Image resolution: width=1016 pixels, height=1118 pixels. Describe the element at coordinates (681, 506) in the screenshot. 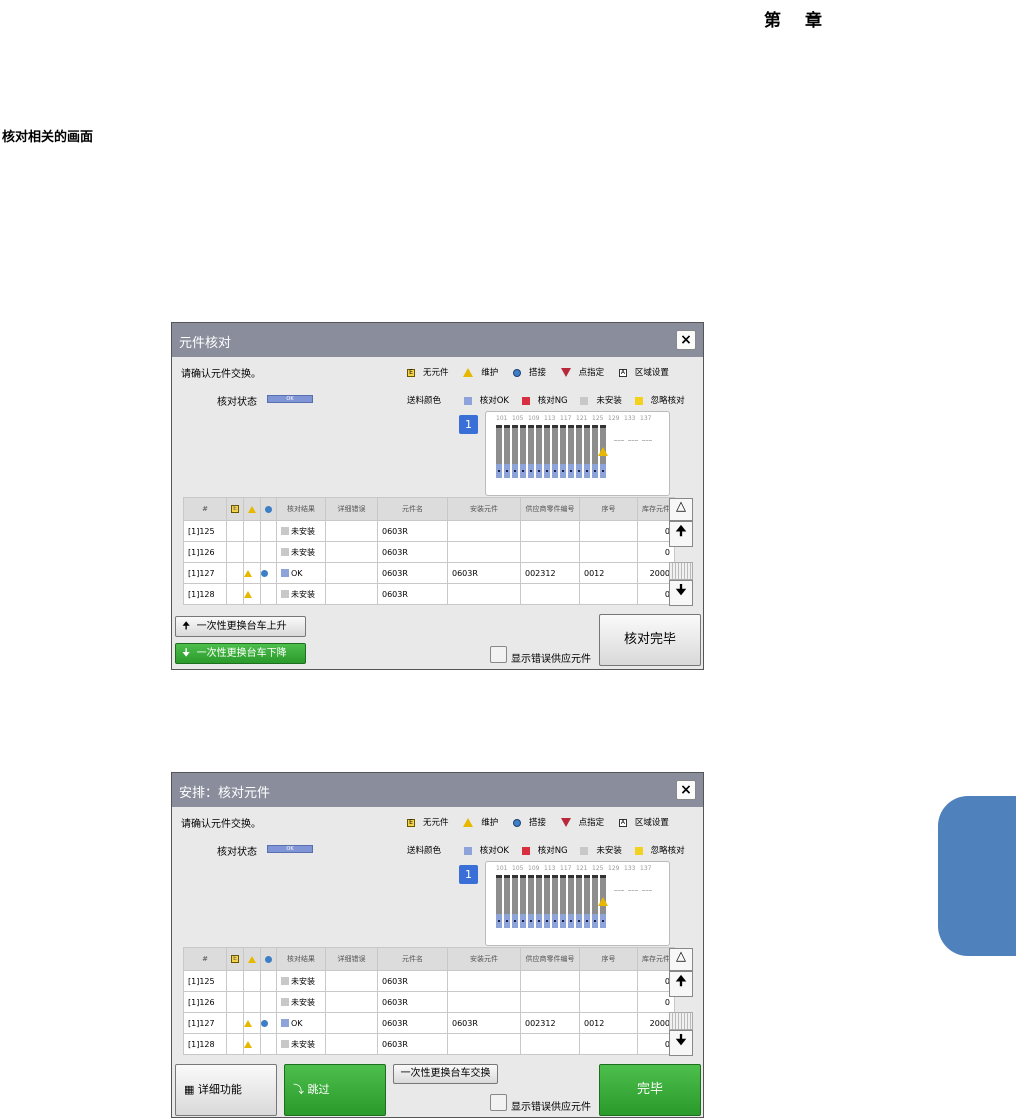

I see `double-chevron-up-icon: △` at that location.